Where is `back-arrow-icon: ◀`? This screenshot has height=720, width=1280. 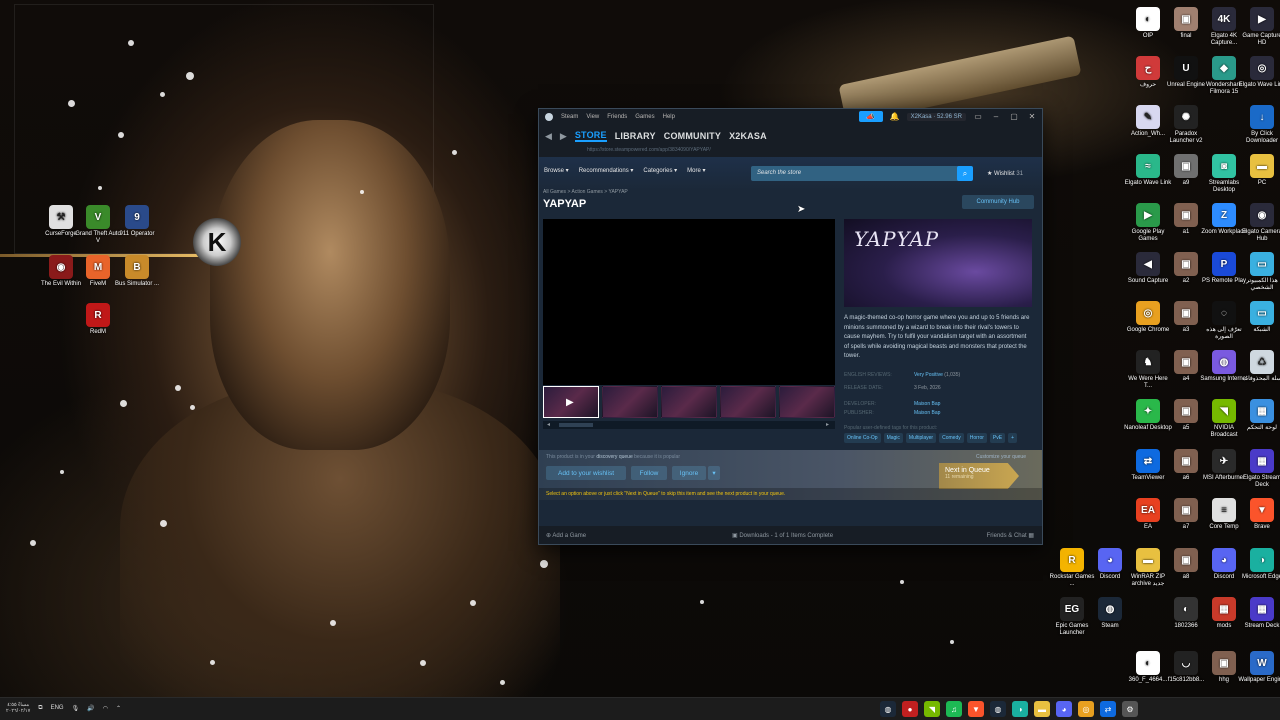 back-arrow-icon: ◀ is located at coordinates (548, 136).